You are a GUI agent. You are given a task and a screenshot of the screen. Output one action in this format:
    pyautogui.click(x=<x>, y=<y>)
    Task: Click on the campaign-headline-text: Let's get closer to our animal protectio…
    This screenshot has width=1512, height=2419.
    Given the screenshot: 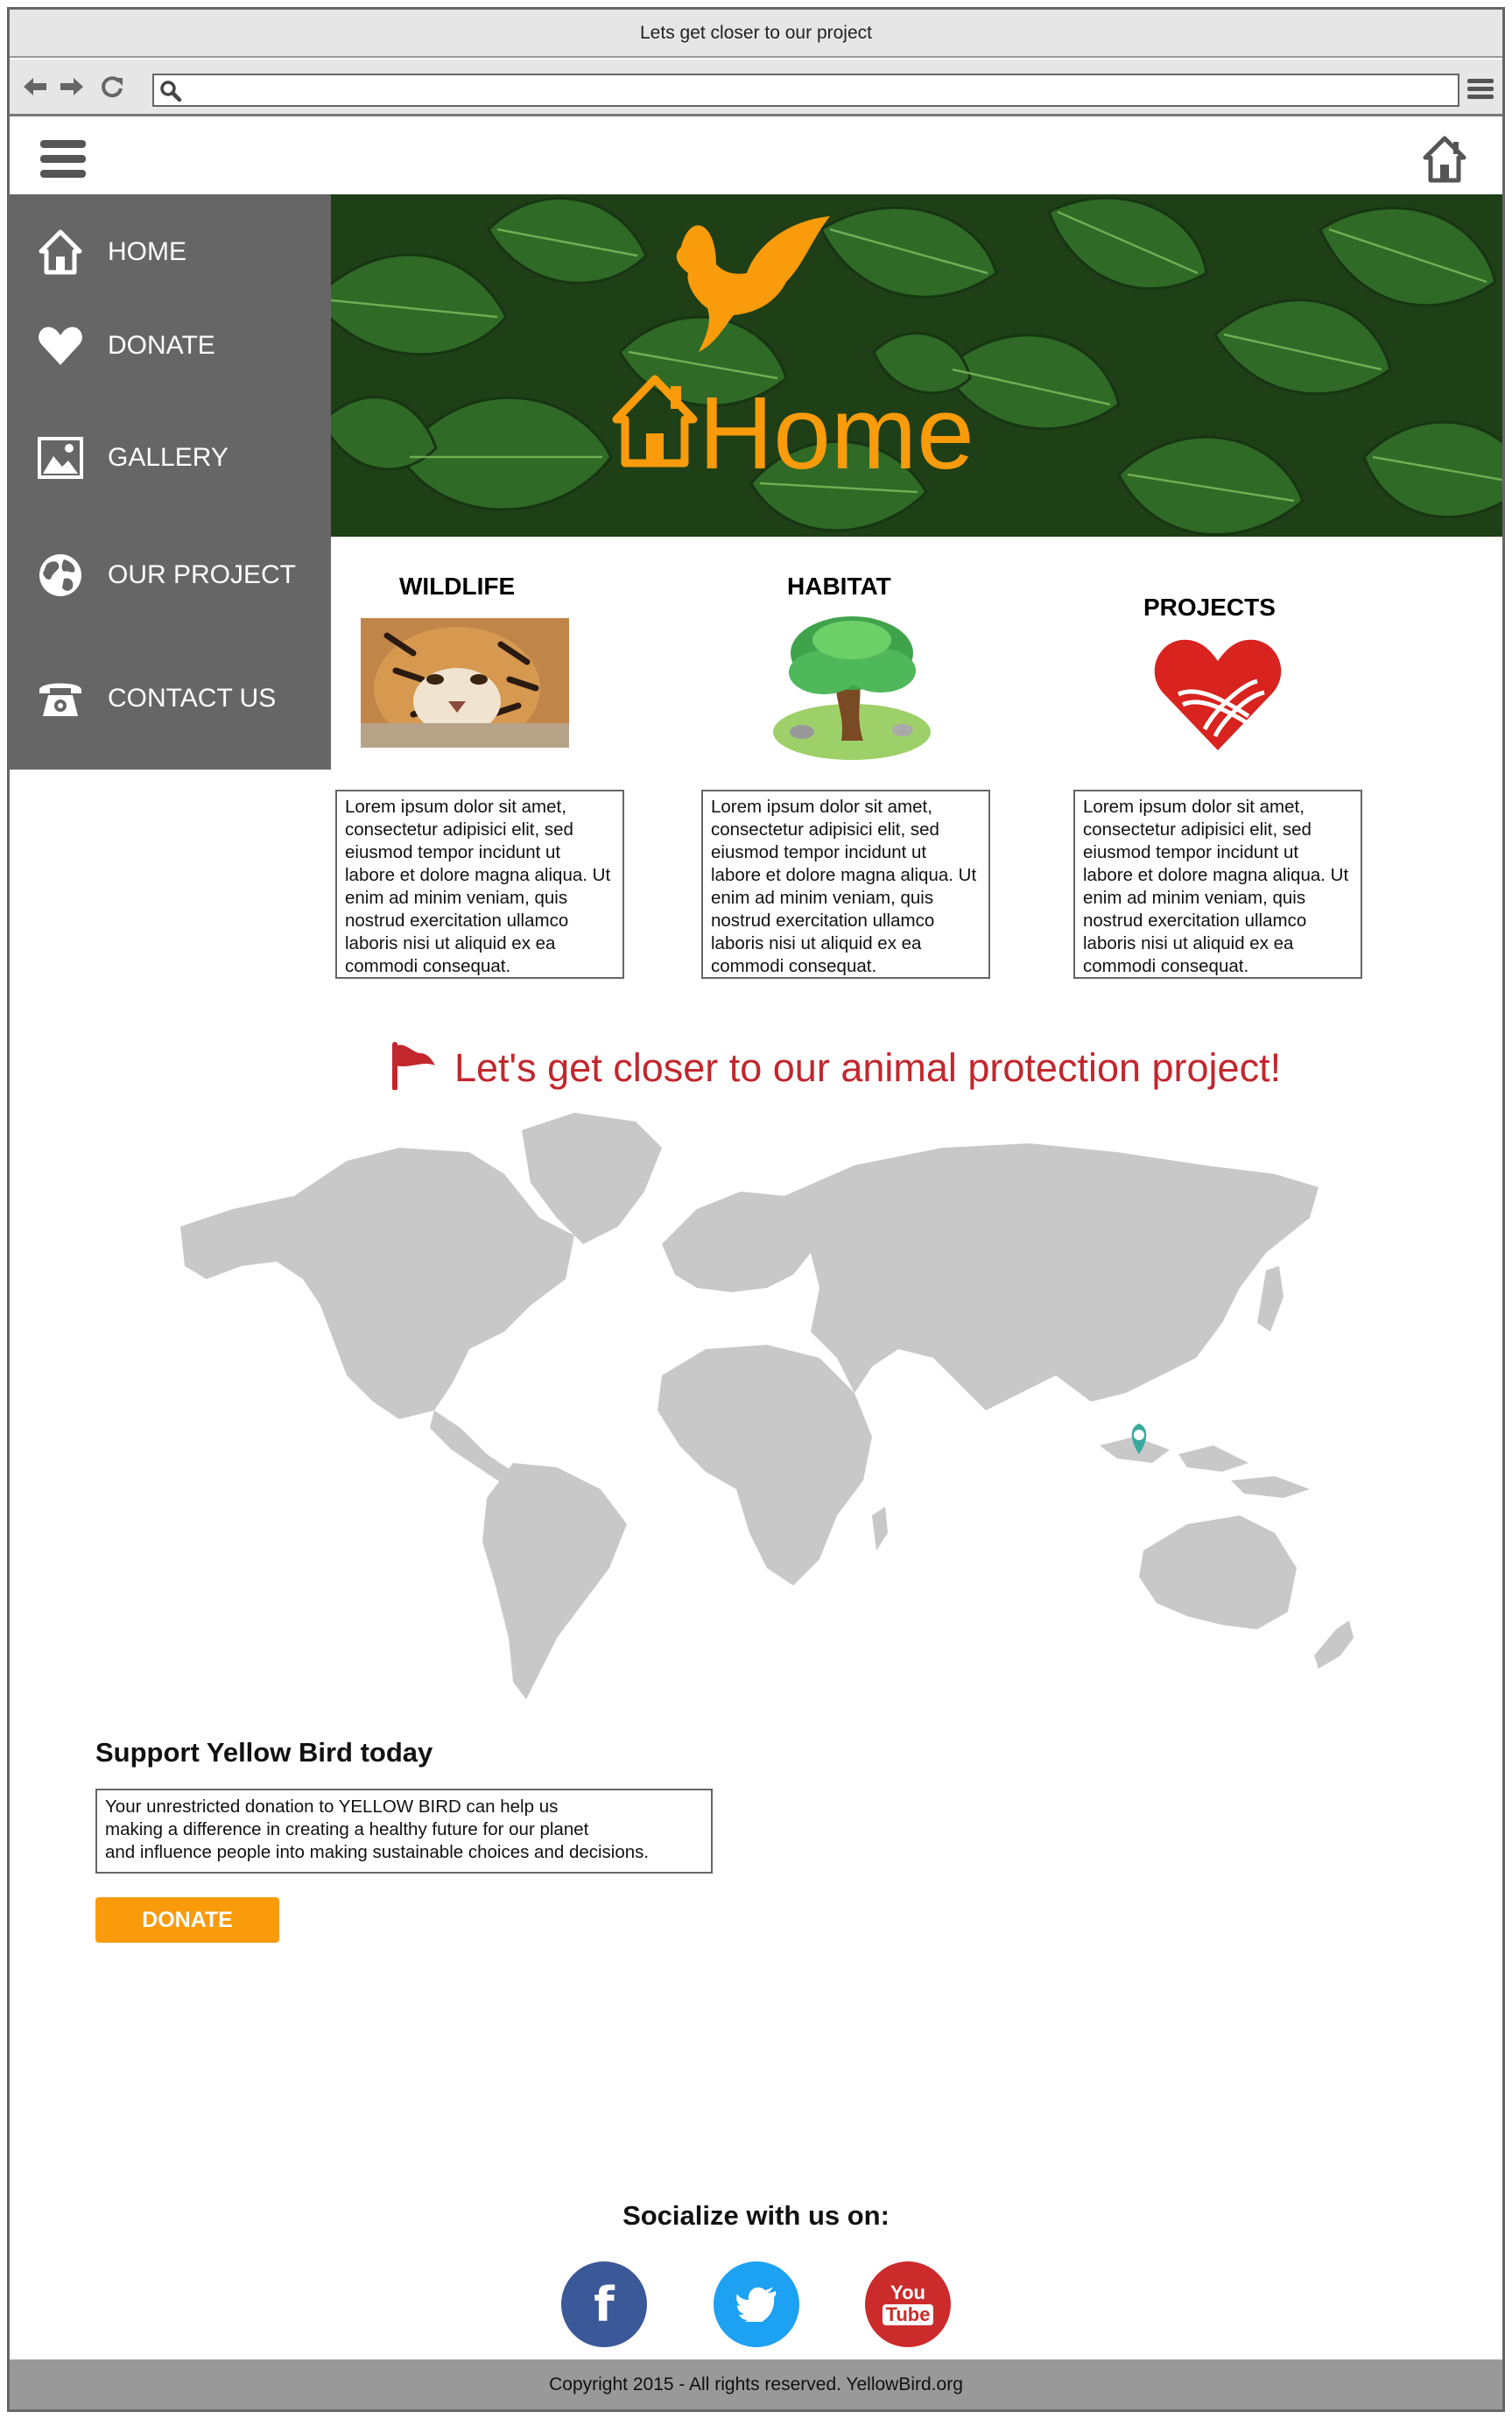 What is the action you would take?
    pyautogui.click(x=868, y=1067)
    